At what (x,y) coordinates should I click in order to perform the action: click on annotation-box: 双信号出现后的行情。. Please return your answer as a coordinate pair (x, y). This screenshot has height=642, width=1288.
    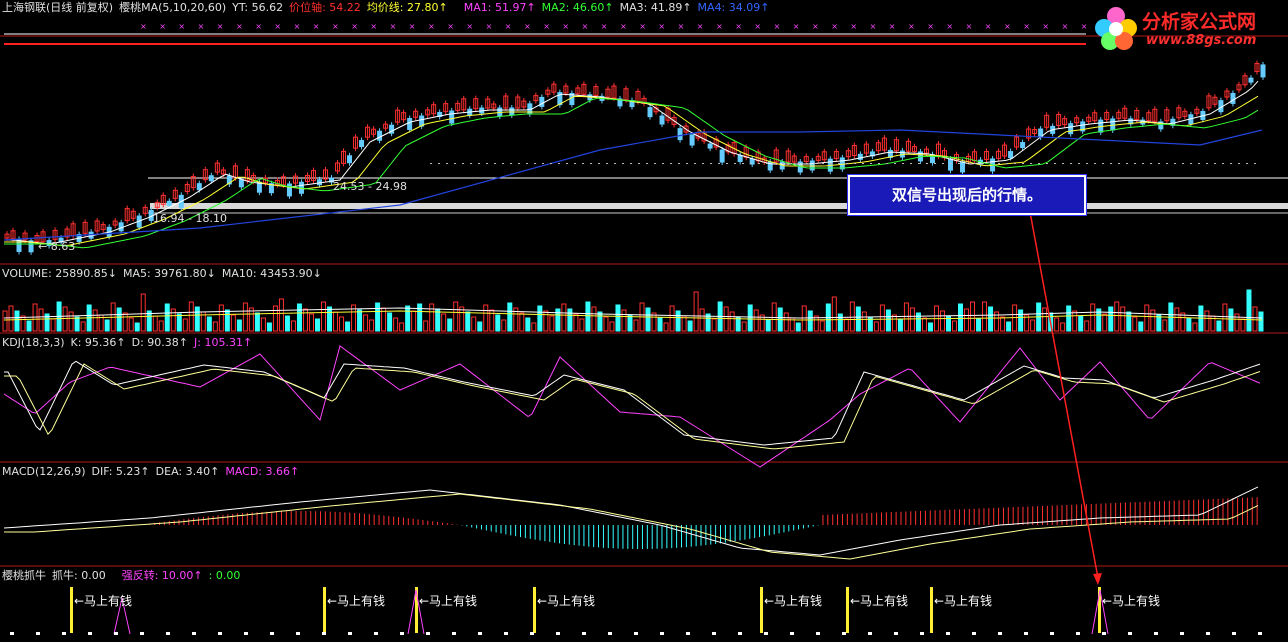
    Looking at the image, I should click on (967, 195).